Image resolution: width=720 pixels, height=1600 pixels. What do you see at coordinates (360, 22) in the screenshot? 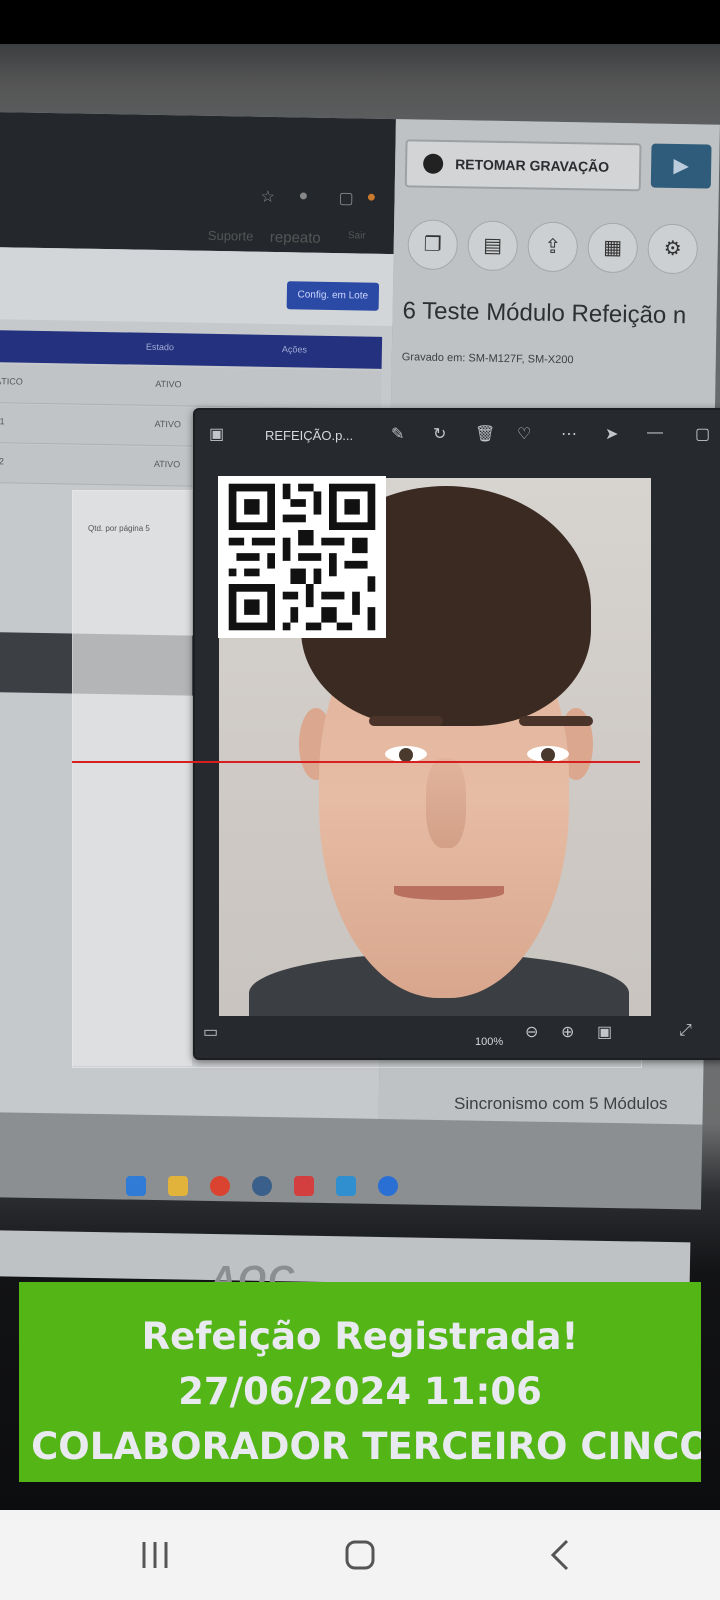
I see `status-bar` at bounding box center [360, 22].